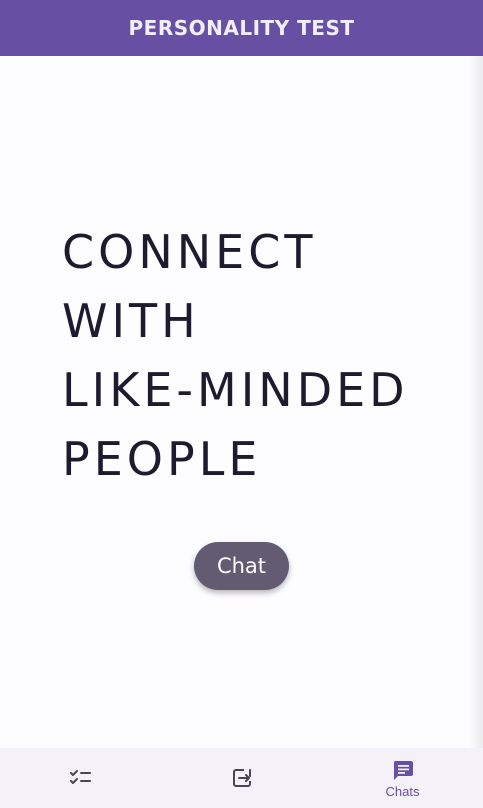 This screenshot has height=808, width=483. I want to click on nav-item-label: Chats, so click(402, 791).